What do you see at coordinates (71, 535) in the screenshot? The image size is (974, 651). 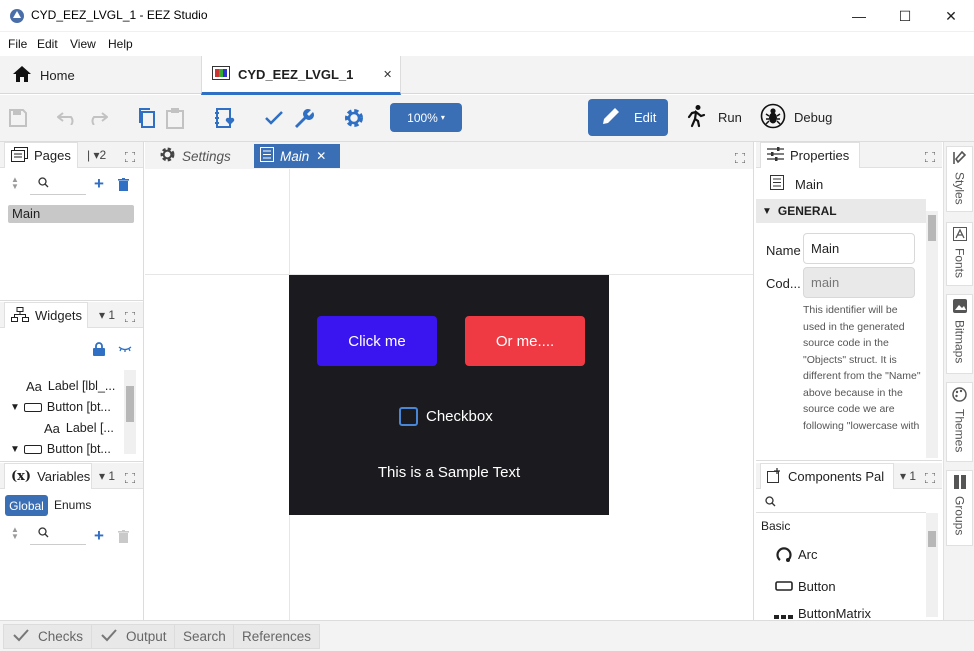 I see `variables-search-row: ▲ ▼ +` at bounding box center [71, 535].